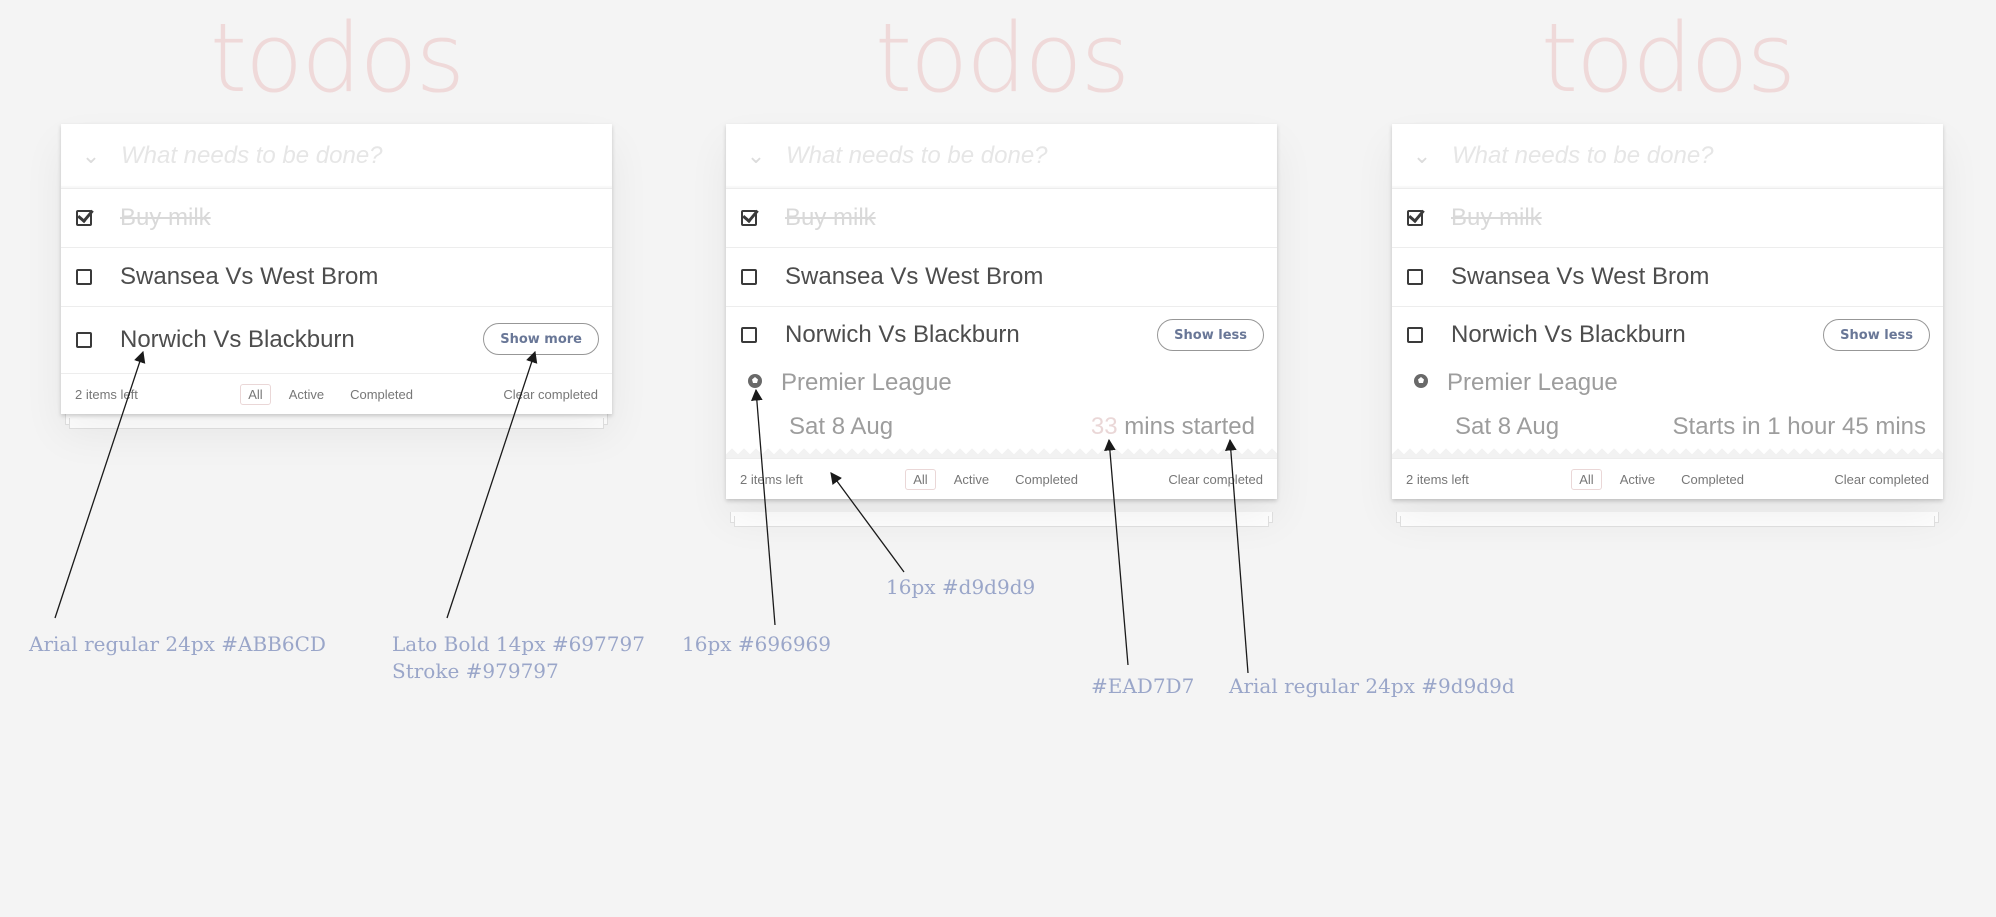 The height and width of the screenshot is (917, 1996). I want to click on annotation-minutes-color: #EAD7D7, so click(1143, 686).